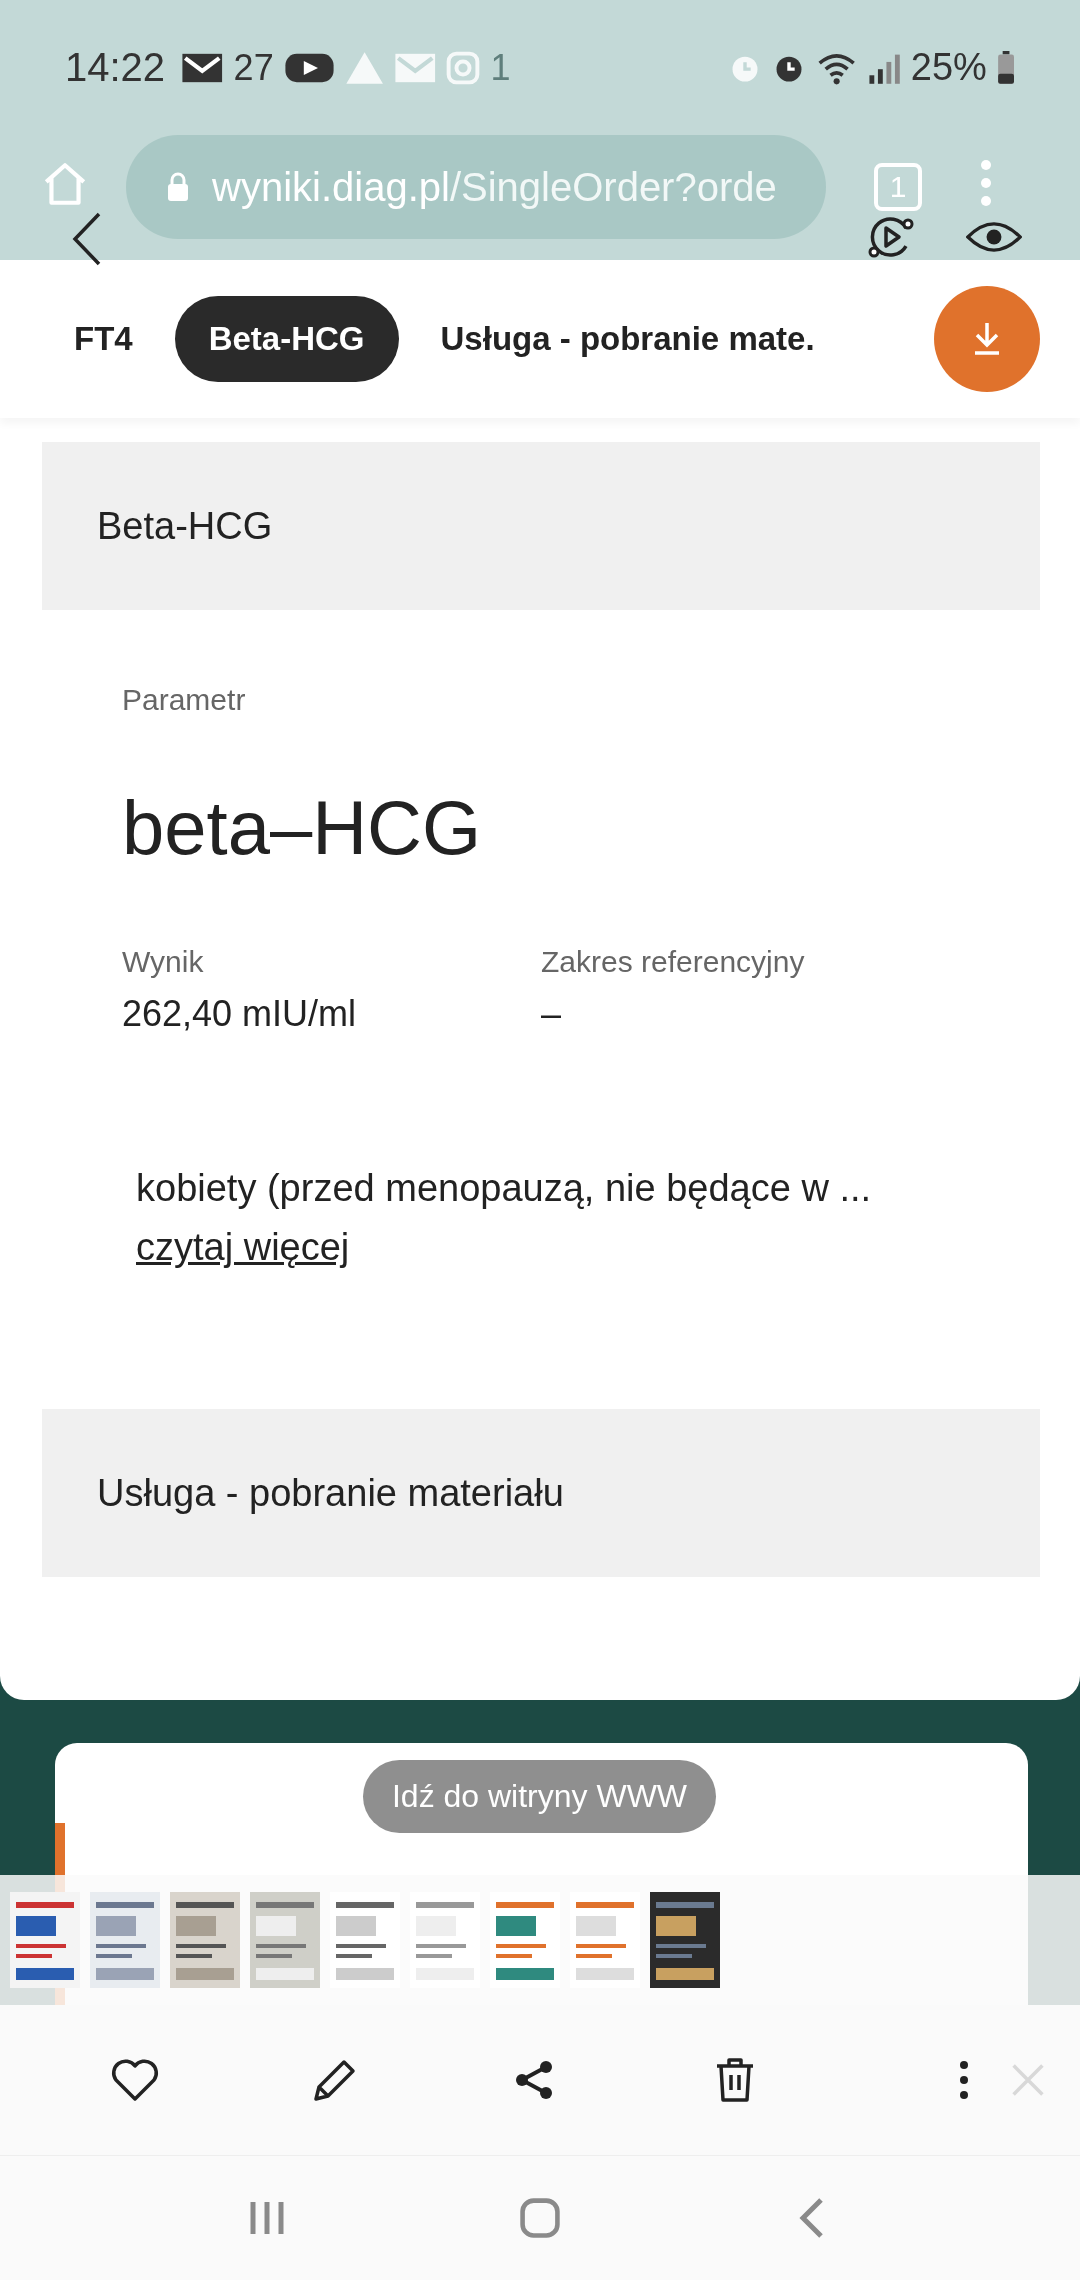 This screenshot has height=2280, width=1080. What do you see at coordinates (994, 237) in the screenshot?
I see `eye-icon` at bounding box center [994, 237].